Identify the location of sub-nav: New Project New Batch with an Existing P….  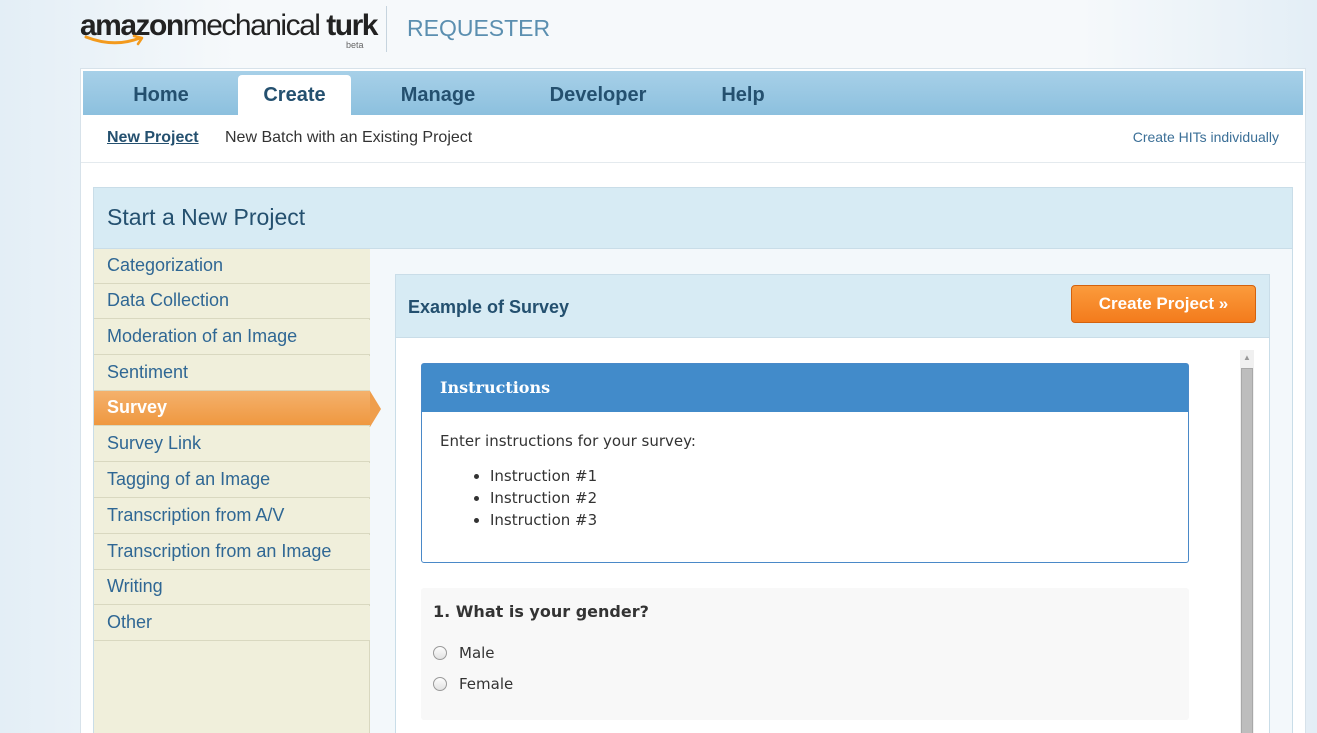
(693, 139).